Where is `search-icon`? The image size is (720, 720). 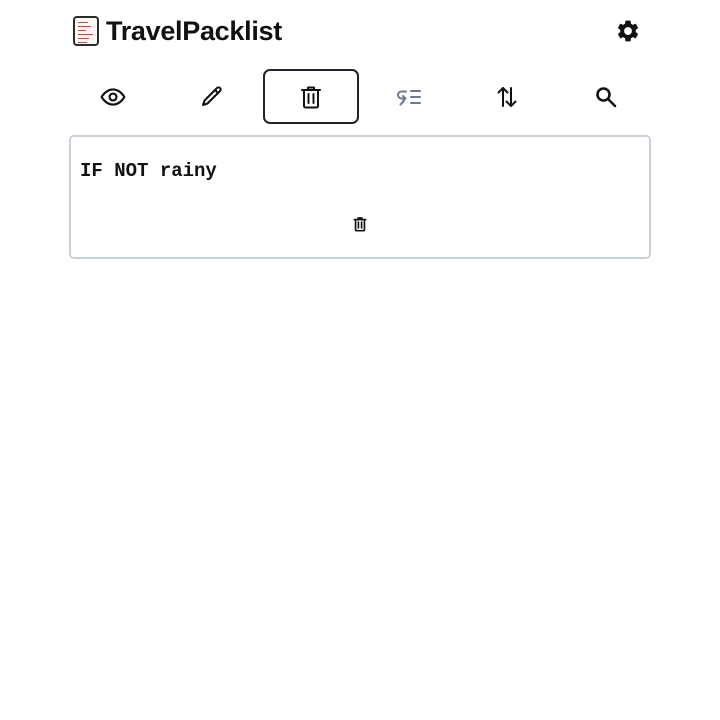
search-icon is located at coordinates (606, 96).